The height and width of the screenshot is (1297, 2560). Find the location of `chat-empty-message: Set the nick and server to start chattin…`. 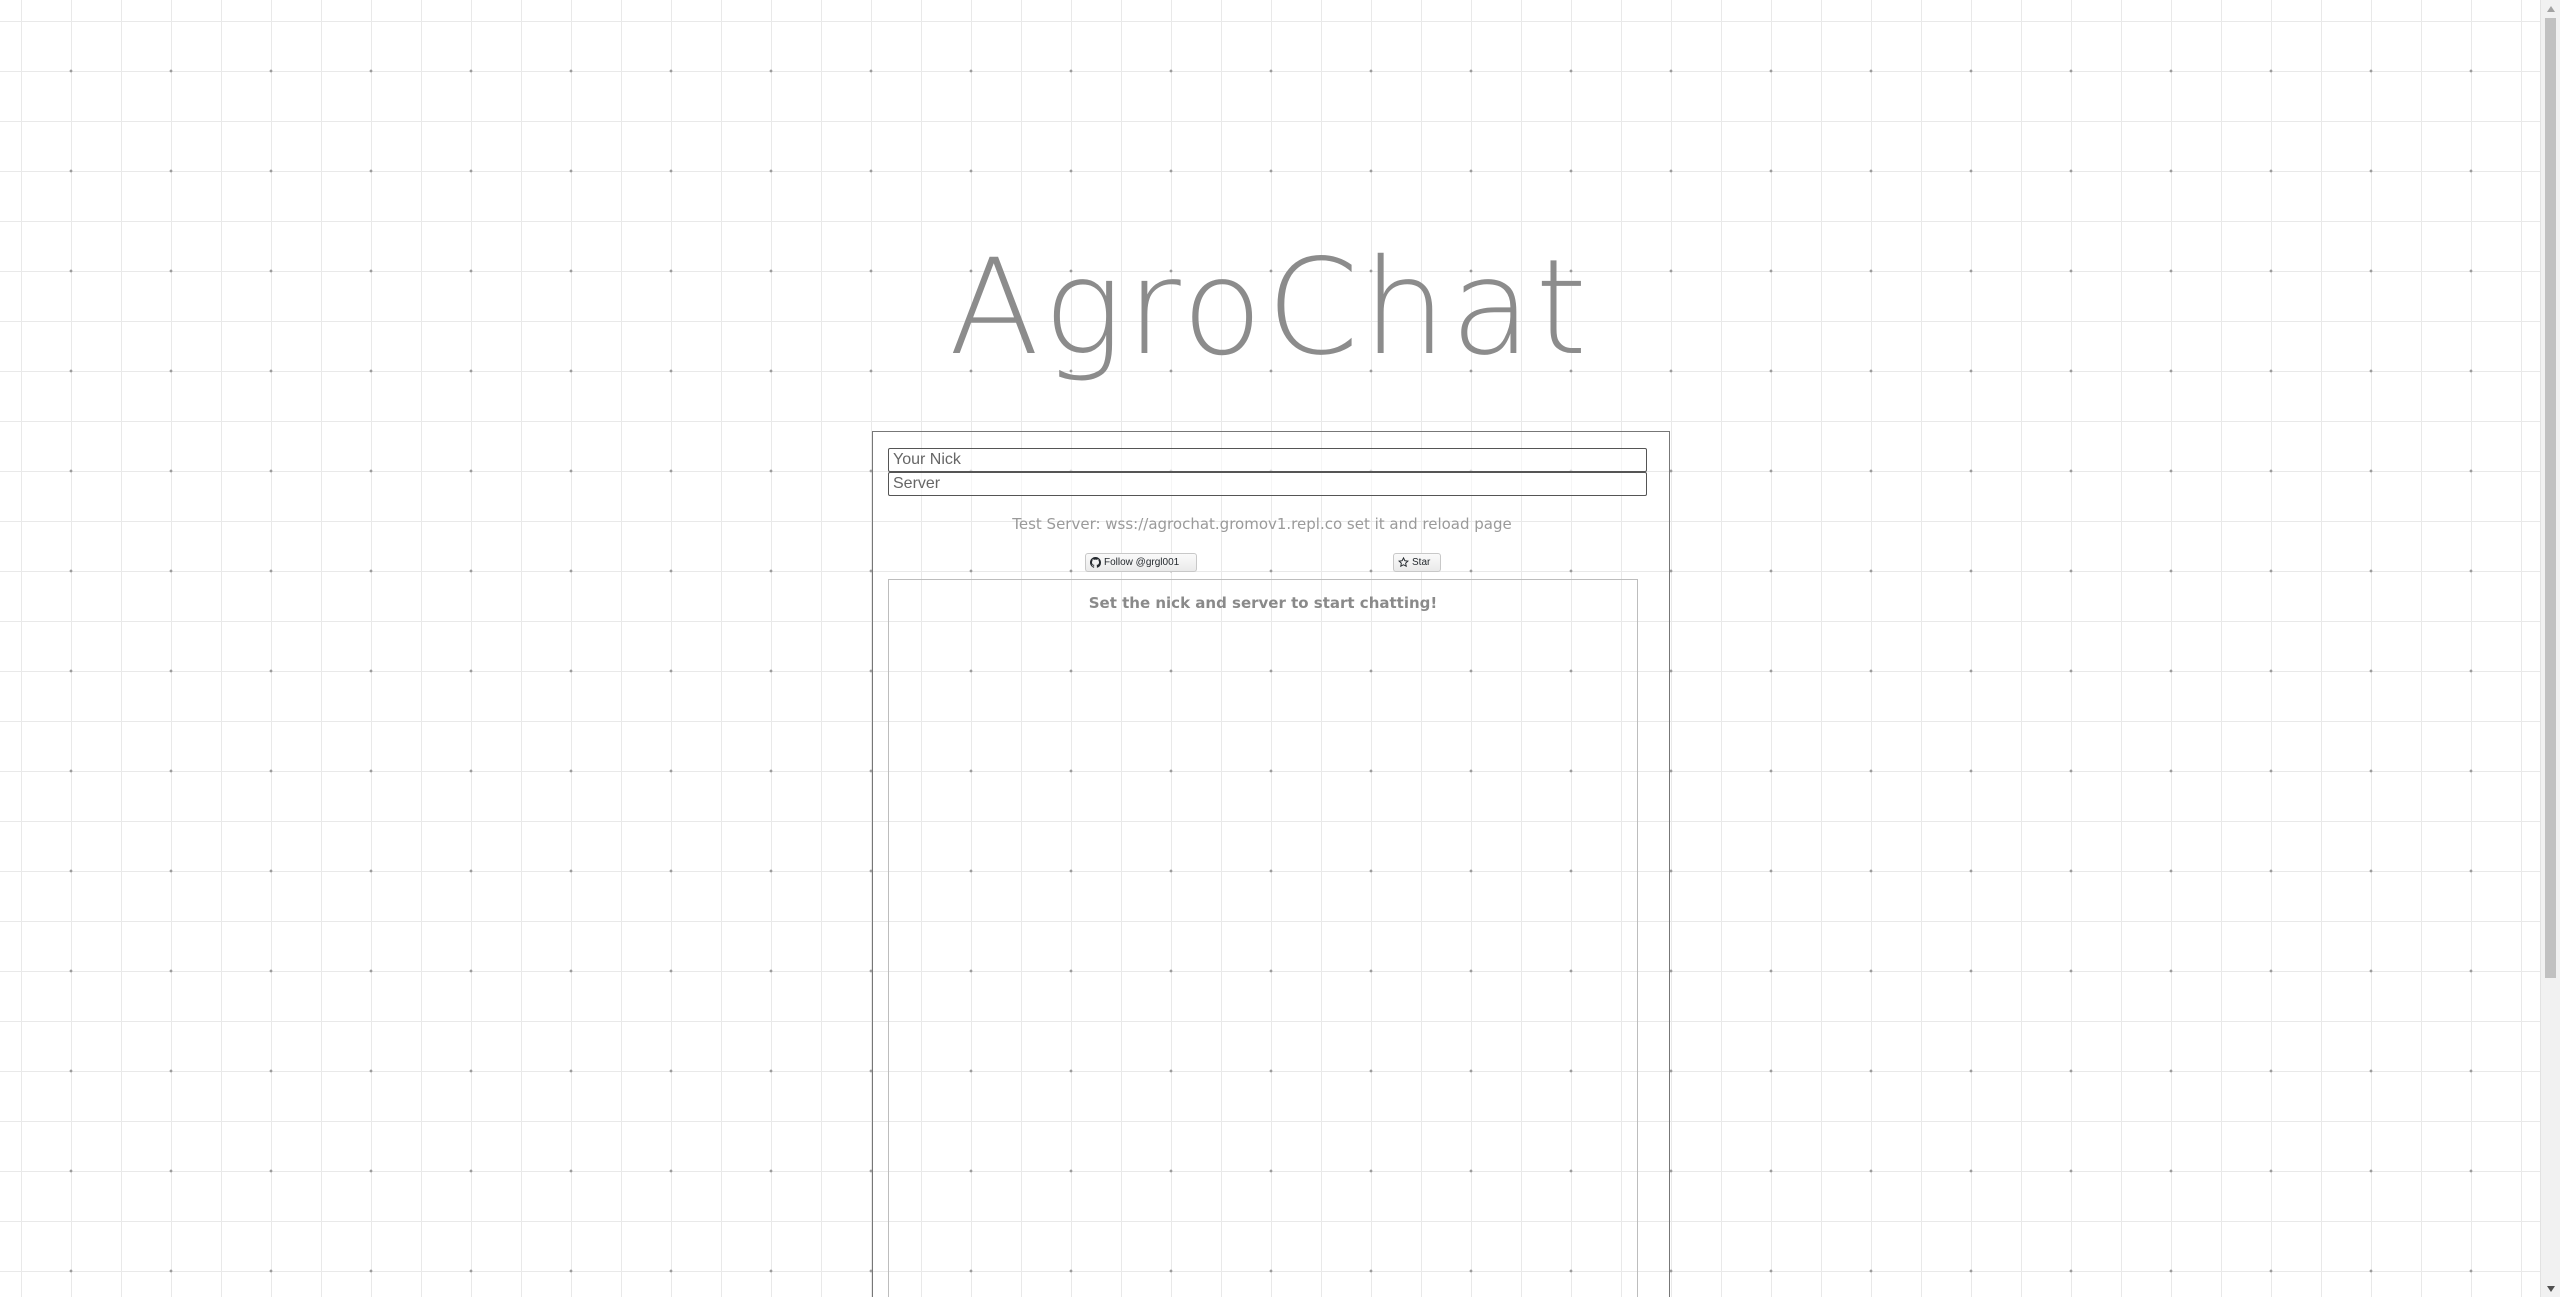

chat-empty-message: Set the nick and server to start chattin… is located at coordinates (1263, 603).